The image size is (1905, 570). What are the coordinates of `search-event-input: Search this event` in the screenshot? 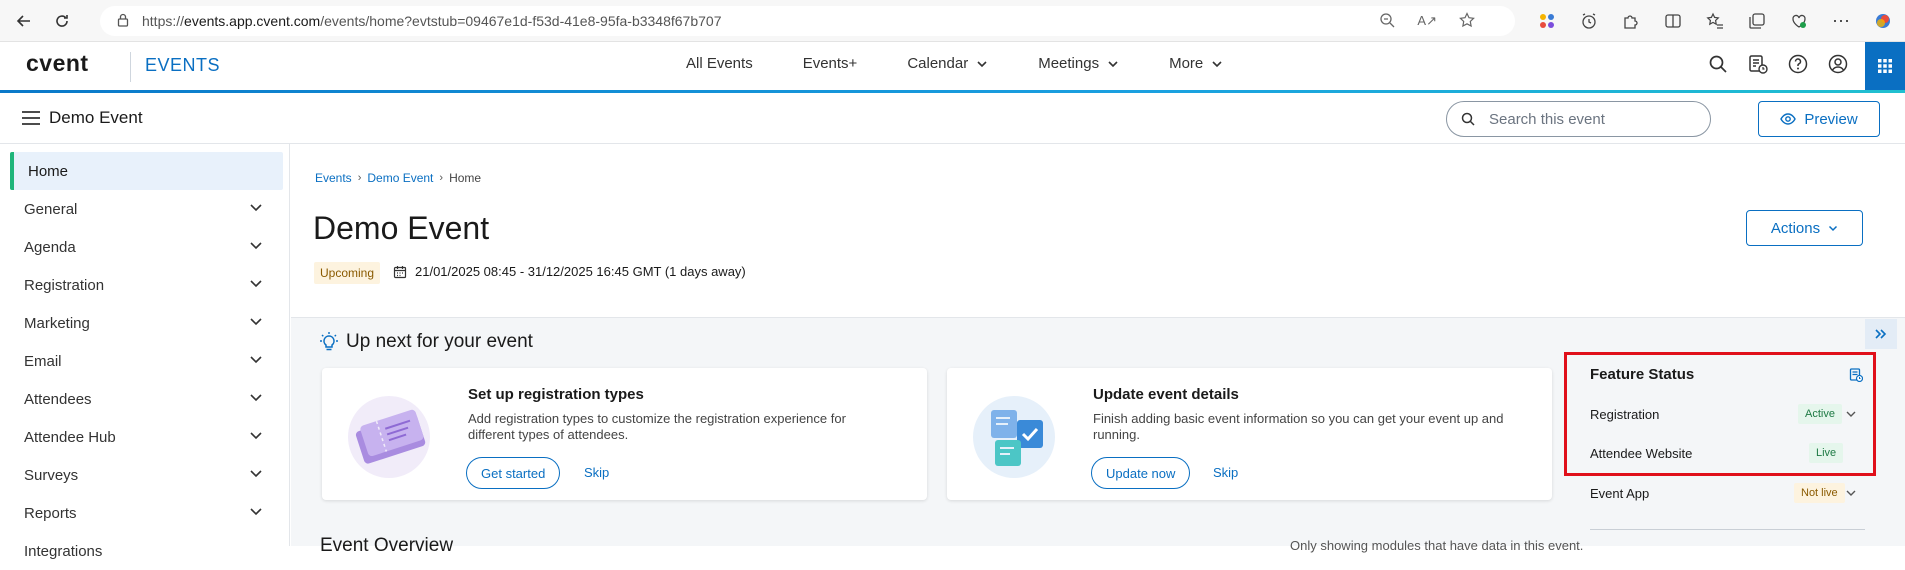 It's located at (1578, 119).